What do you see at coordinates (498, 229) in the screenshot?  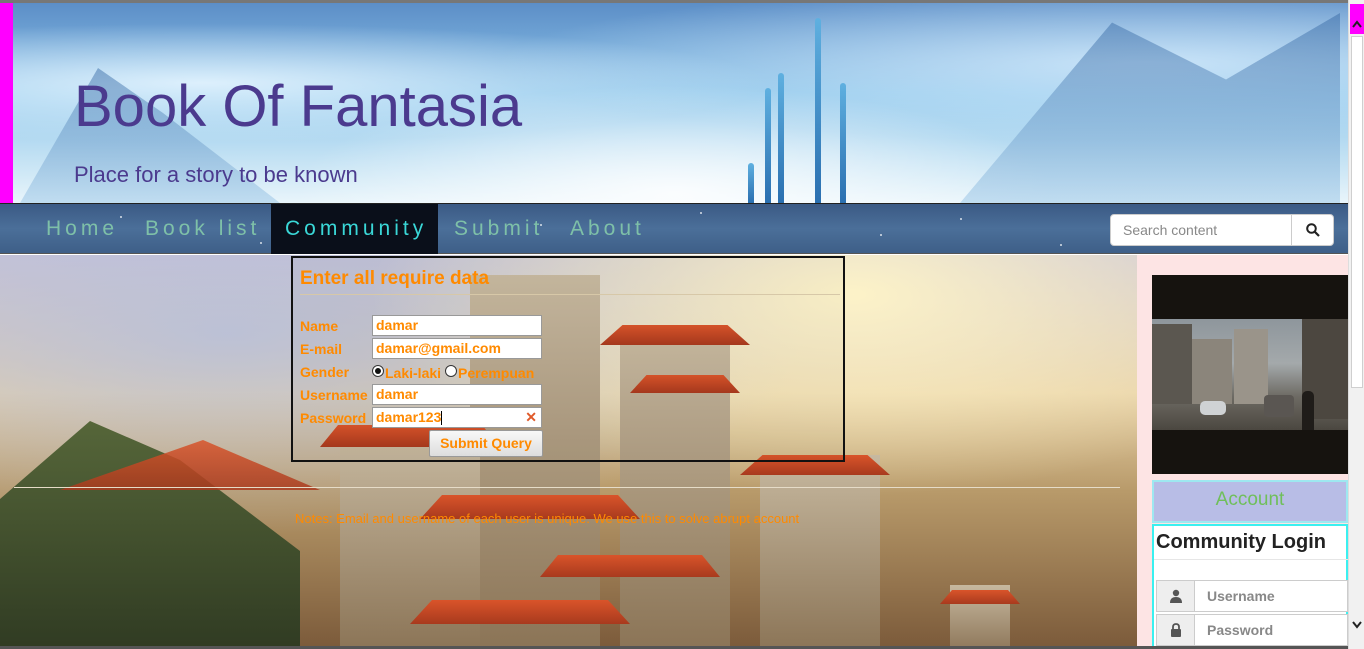 I see `nav-item-submit: Submit` at bounding box center [498, 229].